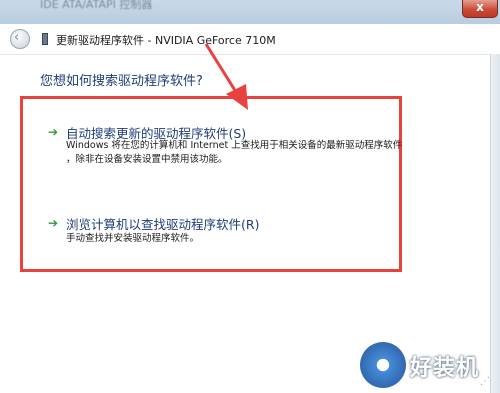 This screenshot has width=500, height=393. Describe the element at coordinates (383, 365) in the screenshot. I see `watermark-logo-icon` at that location.